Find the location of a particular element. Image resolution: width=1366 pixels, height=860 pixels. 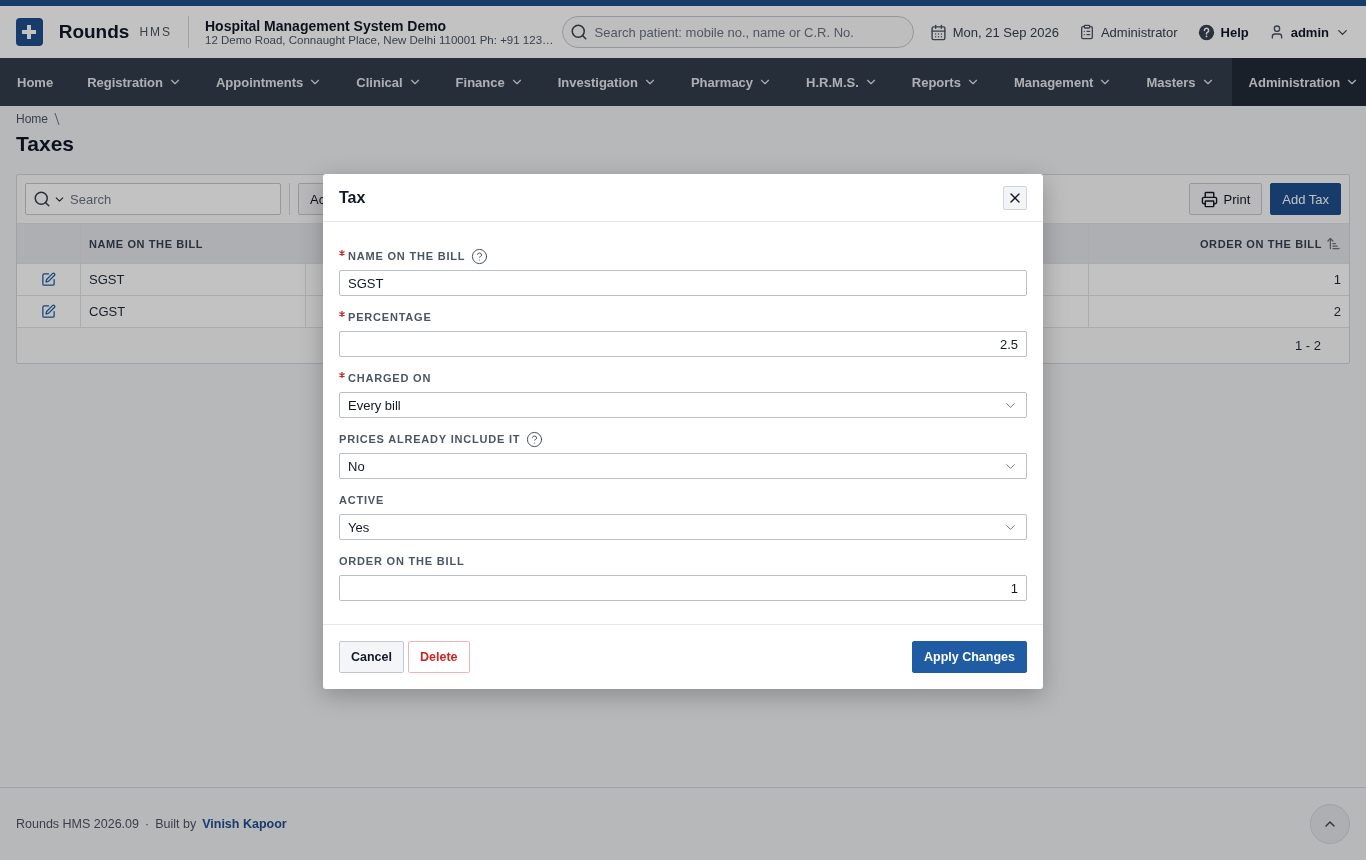

field-label: PRICES ALREADY INCLUDE IT is located at coordinates (430, 439).